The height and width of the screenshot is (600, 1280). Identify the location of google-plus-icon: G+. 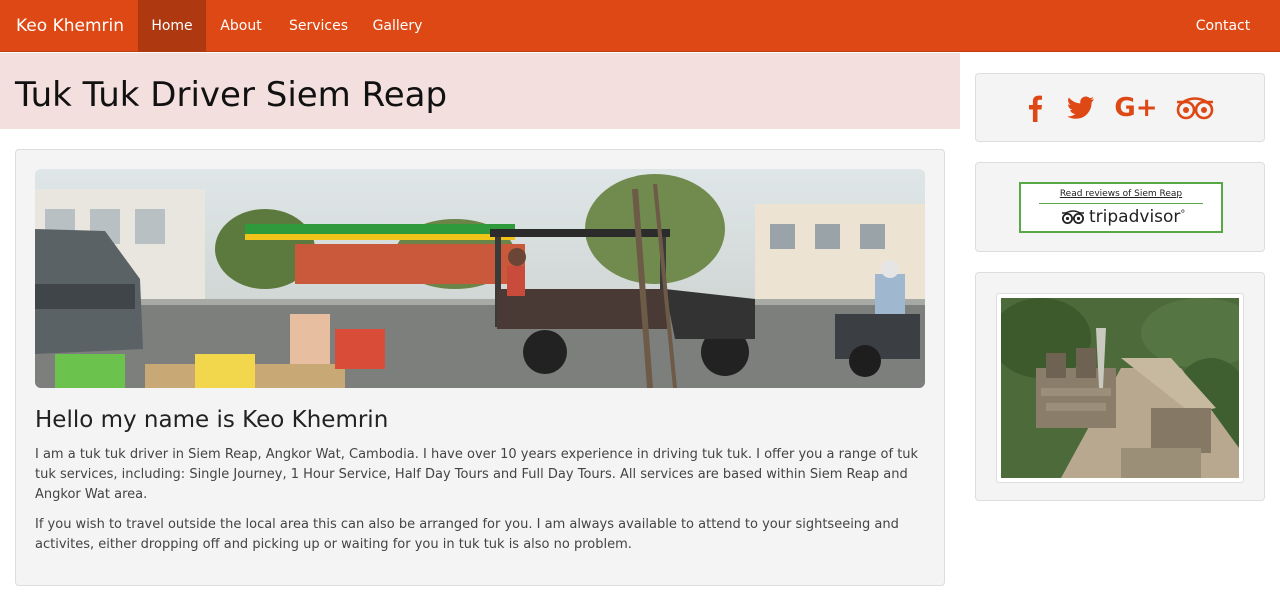
(1136, 108).